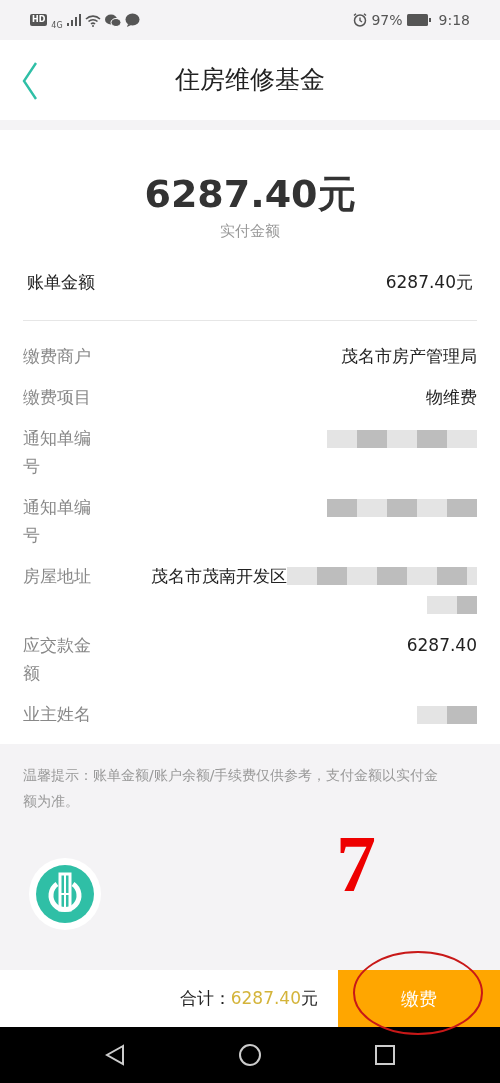 This screenshot has width=500, height=1083. Describe the element at coordinates (360, 20) in the screenshot. I see `alarm-clock-icon` at that location.